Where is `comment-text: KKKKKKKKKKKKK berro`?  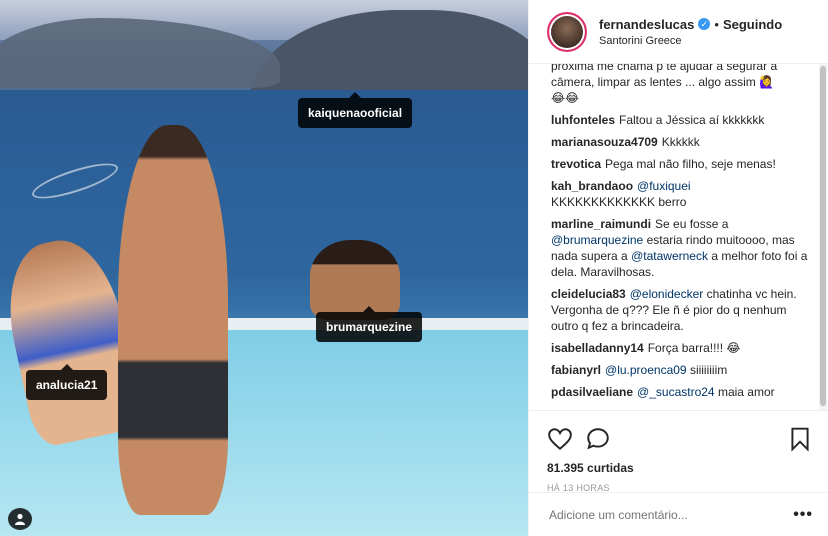 comment-text: KKKKKKKKKKKKK berro is located at coordinates (619, 202).